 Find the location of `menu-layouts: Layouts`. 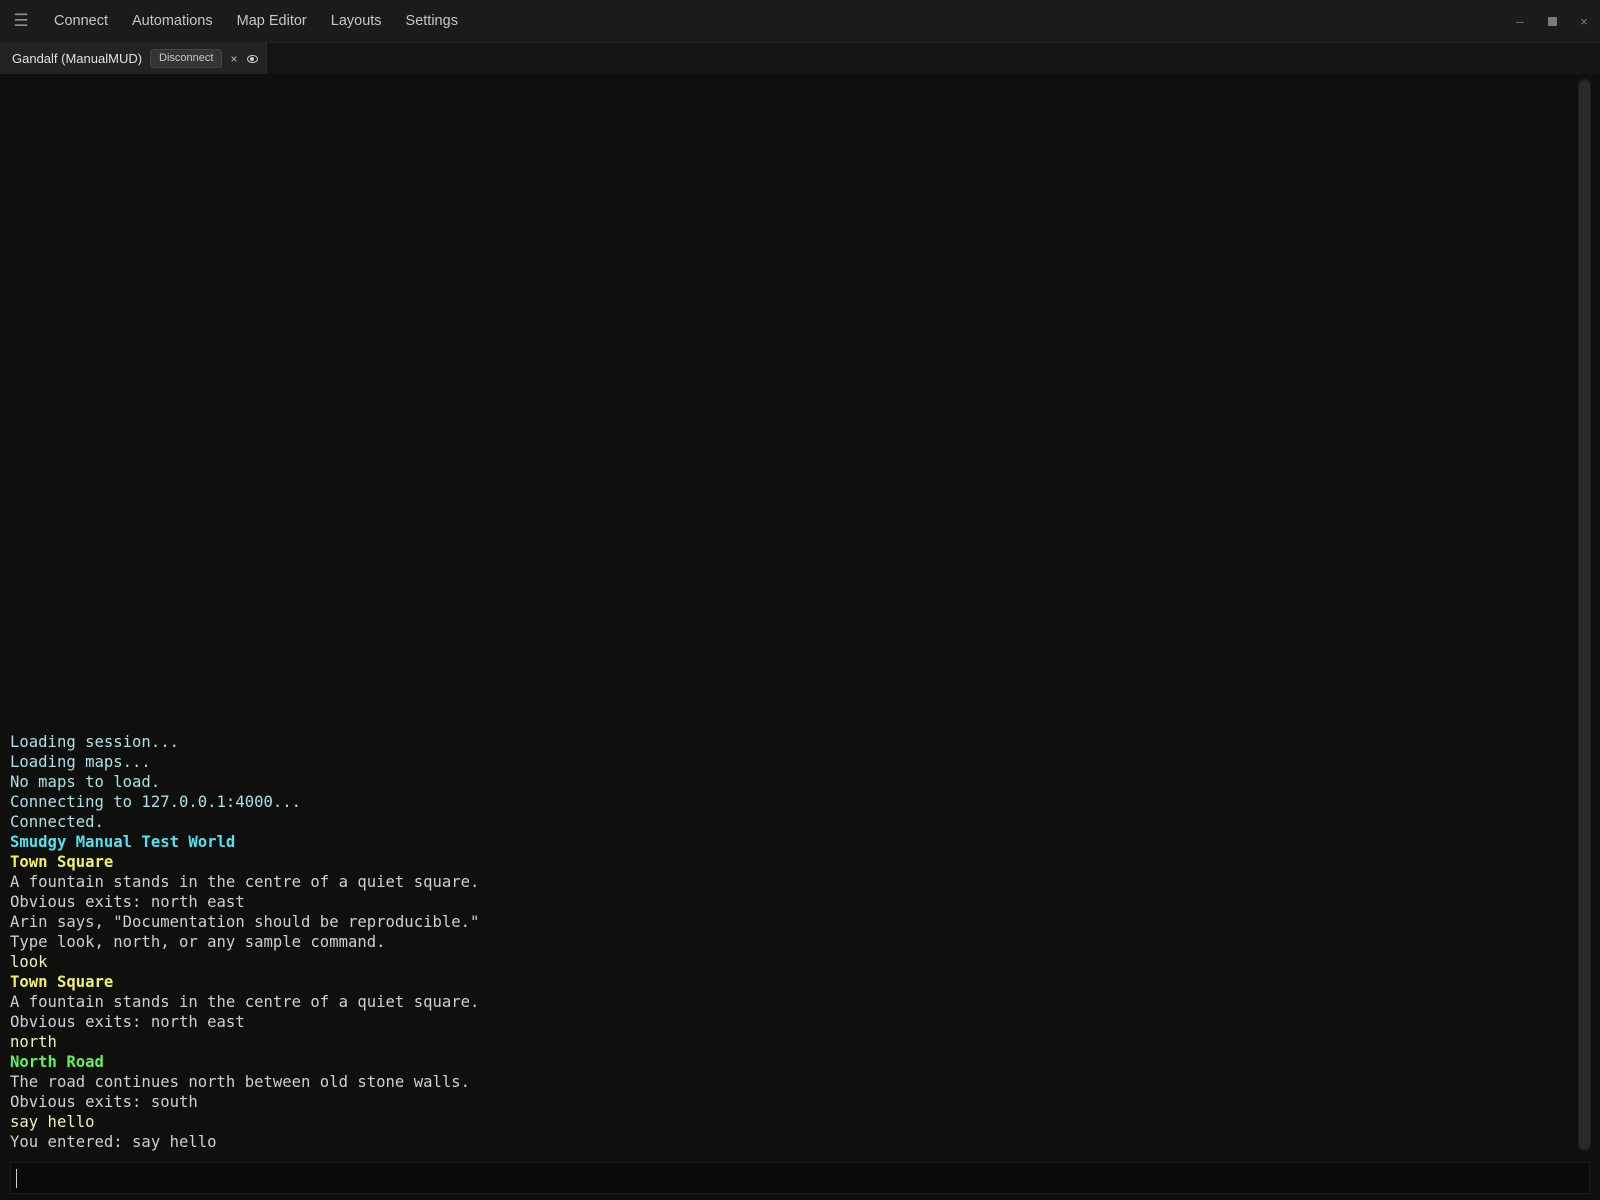

menu-layouts: Layouts is located at coordinates (356, 21).